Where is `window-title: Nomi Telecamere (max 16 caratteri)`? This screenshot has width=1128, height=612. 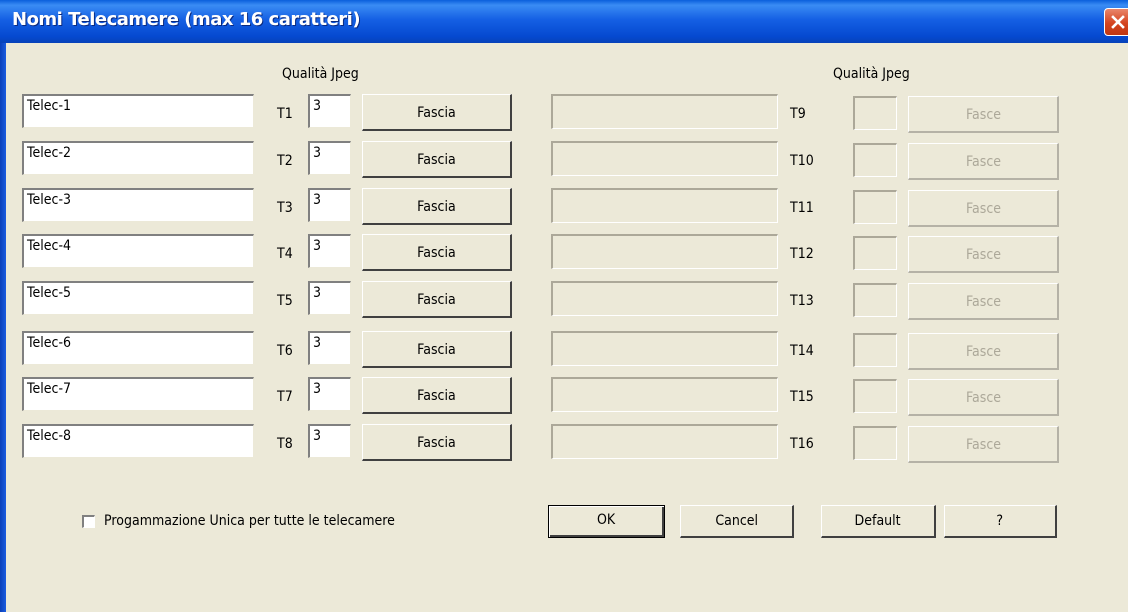 window-title: Nomi Telecamere (max 16 caratteri) is located at coordinates (186, 19).